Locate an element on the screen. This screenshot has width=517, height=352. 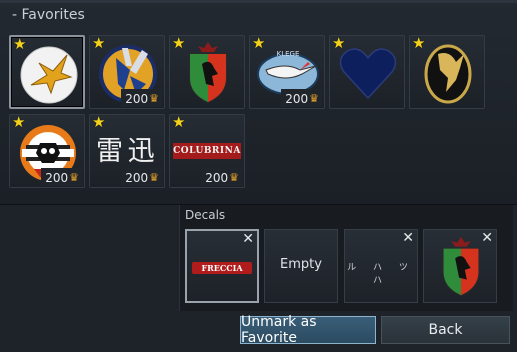
stork-emblem-text: KLEGE is located at coordinates (288, 54).